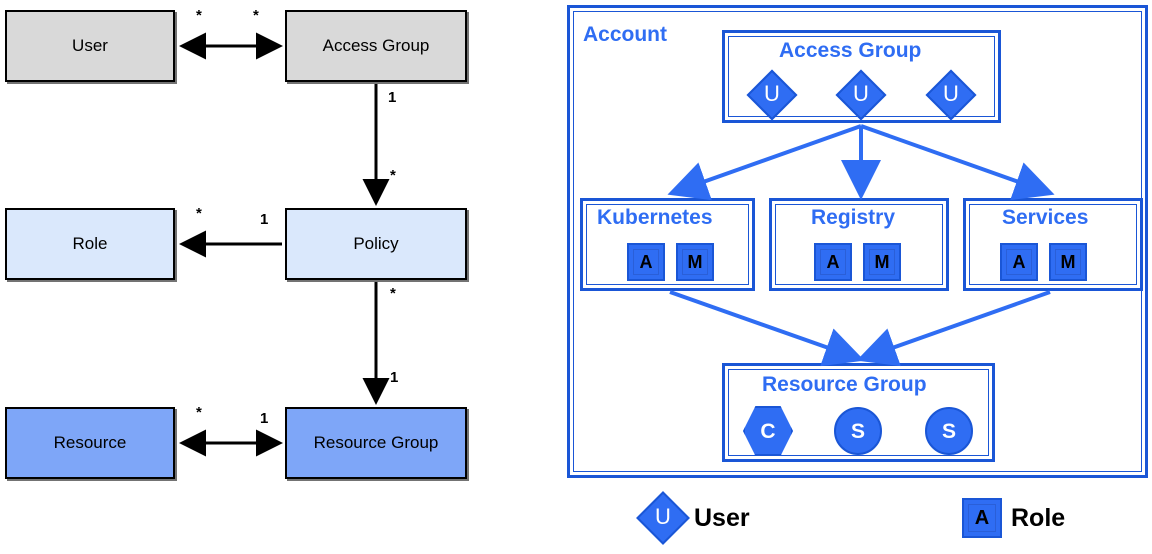 This screenshot has width=1152, height=554. What do you see at coordinates (625, 34) in the screenshot?
I see `account-container-label: Account` at bounding box center [625, 34].